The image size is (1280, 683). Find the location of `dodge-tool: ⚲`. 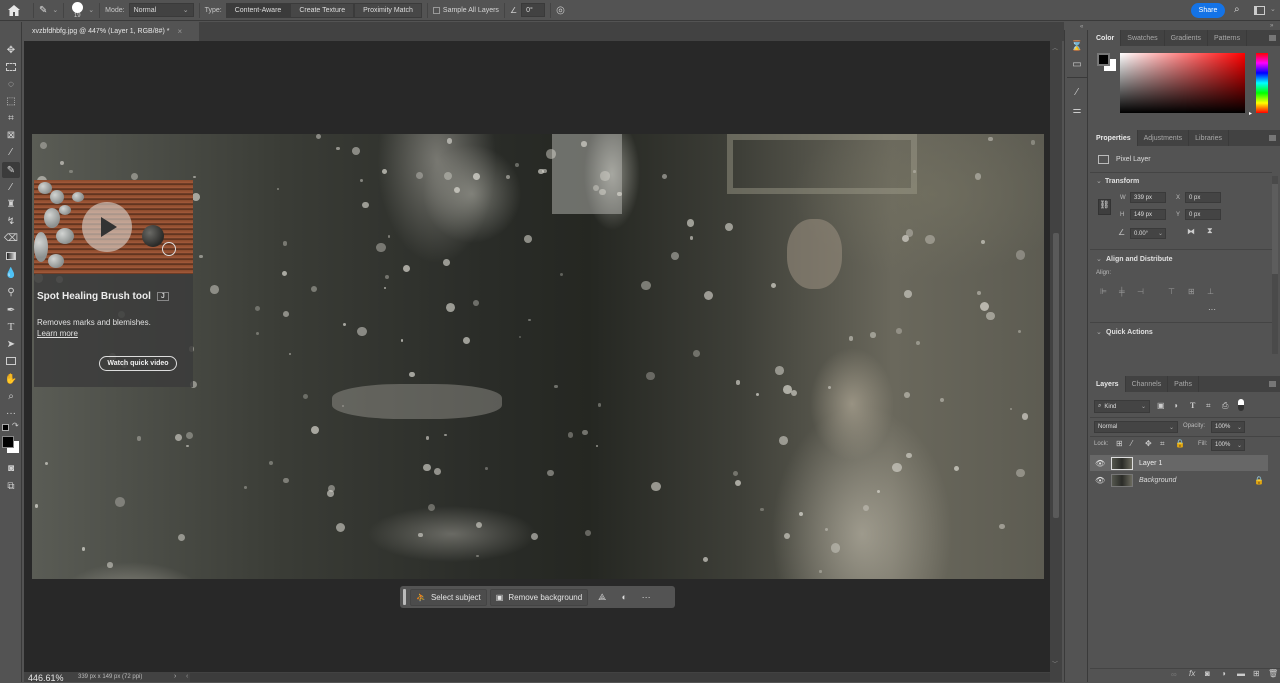

dodge-tool: ⚲ is located at coordinates (11, 292).